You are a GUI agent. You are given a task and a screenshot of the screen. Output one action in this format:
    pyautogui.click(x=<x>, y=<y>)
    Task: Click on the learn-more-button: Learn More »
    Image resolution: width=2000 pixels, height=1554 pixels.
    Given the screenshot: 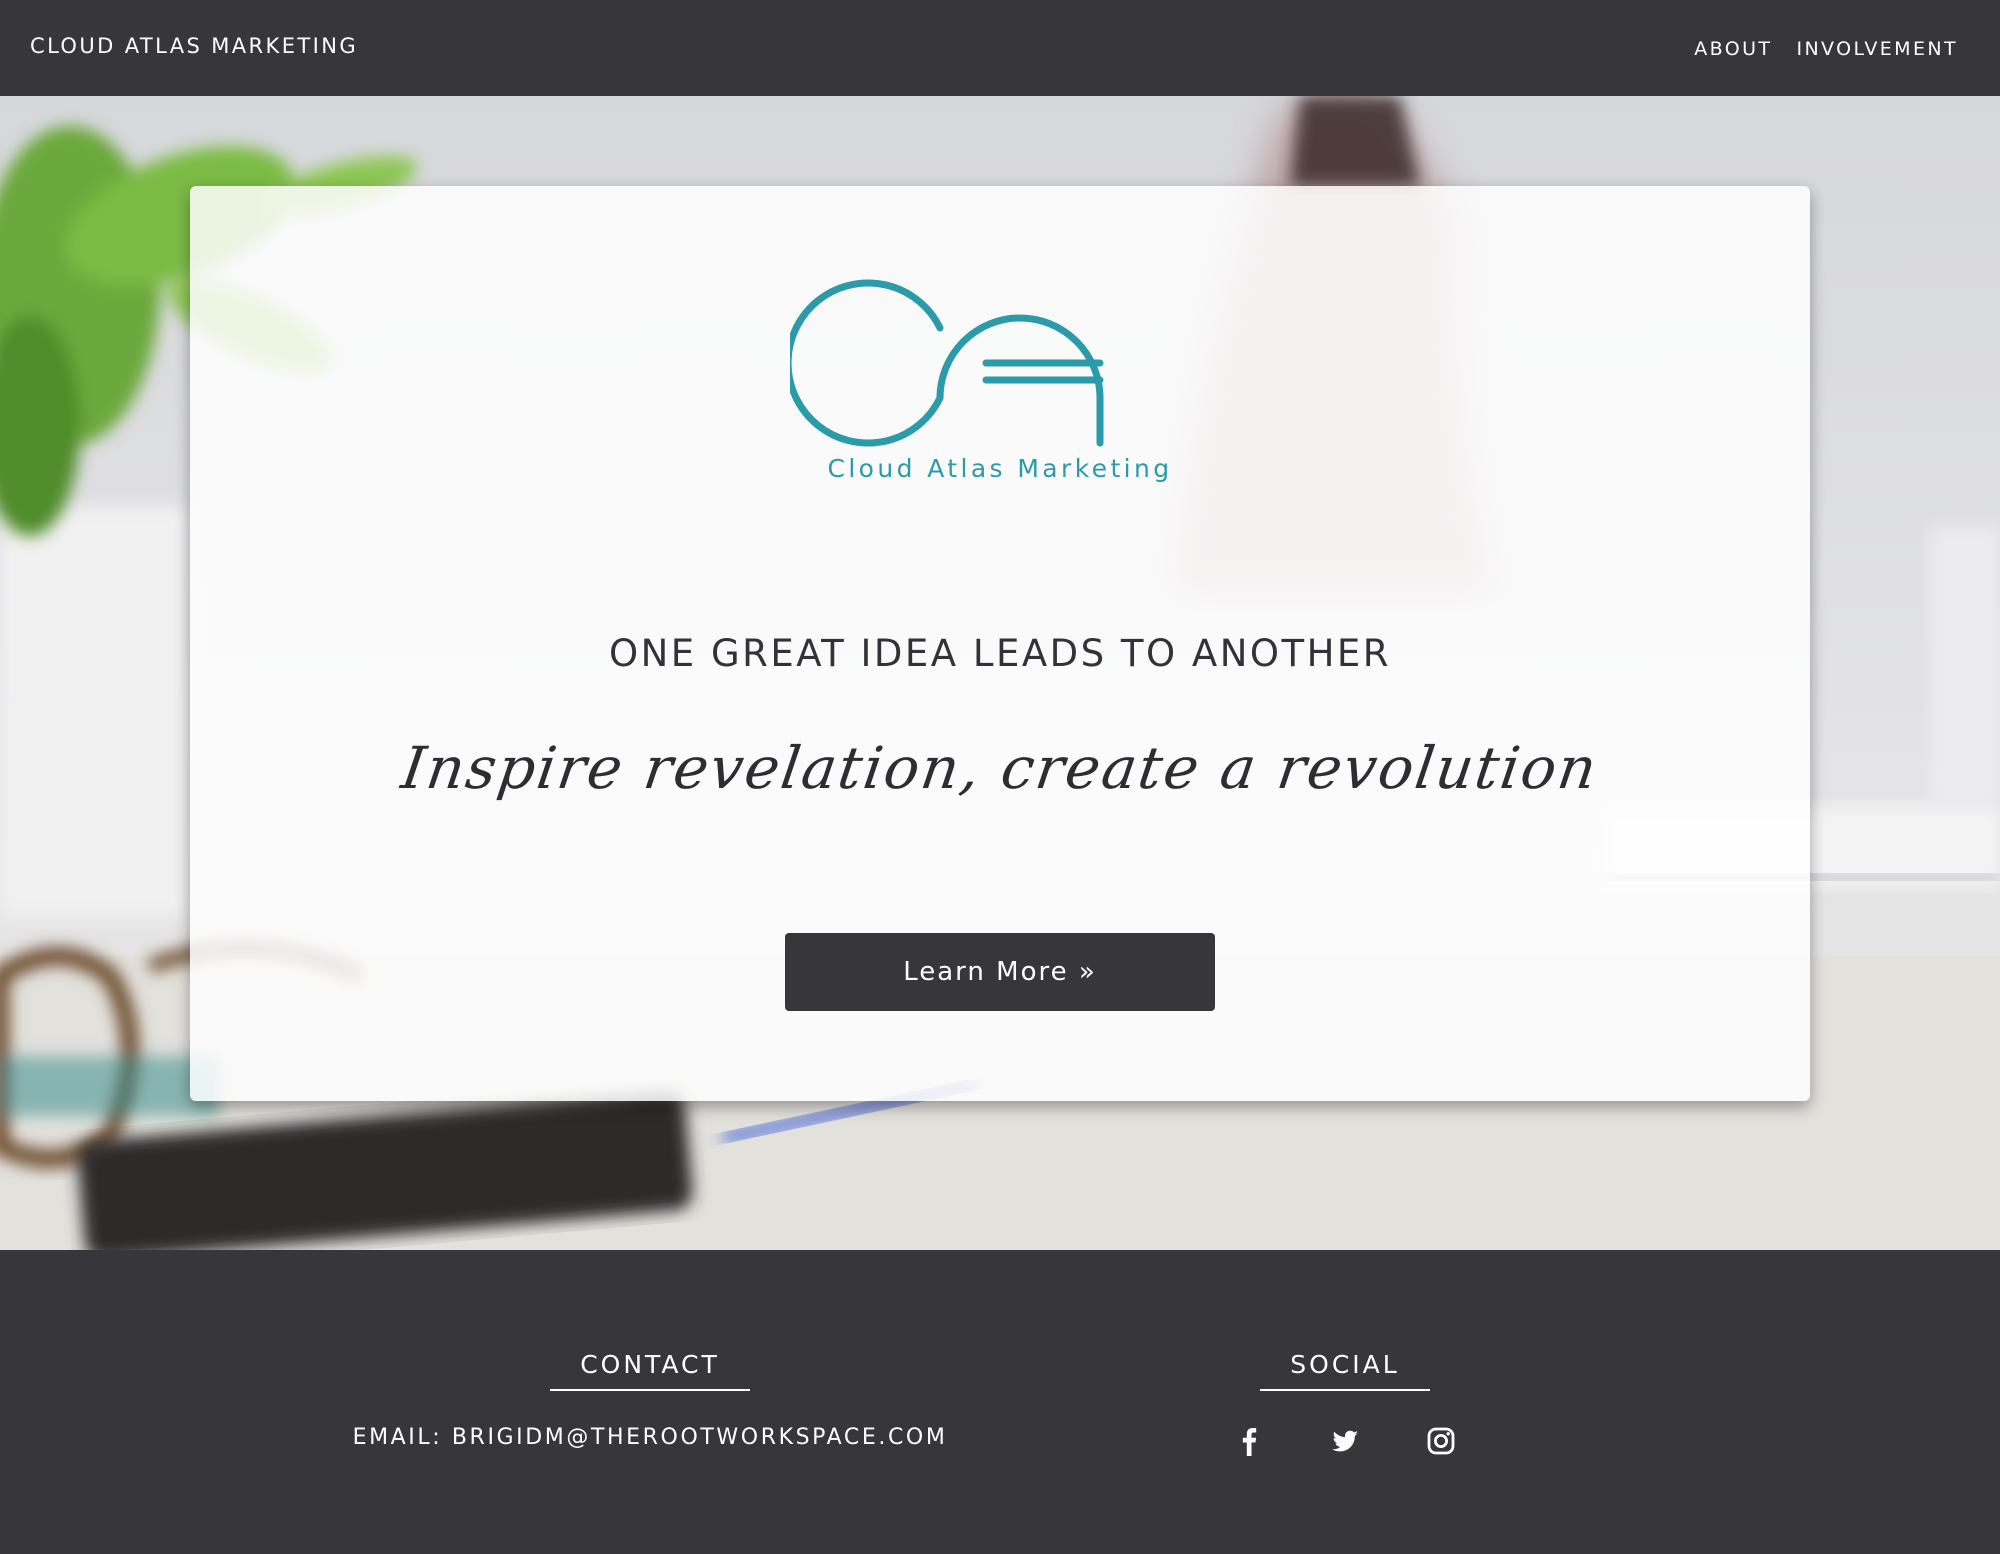 What is the action you would take?
    pyautogui.click(x=1000, y=972)
    